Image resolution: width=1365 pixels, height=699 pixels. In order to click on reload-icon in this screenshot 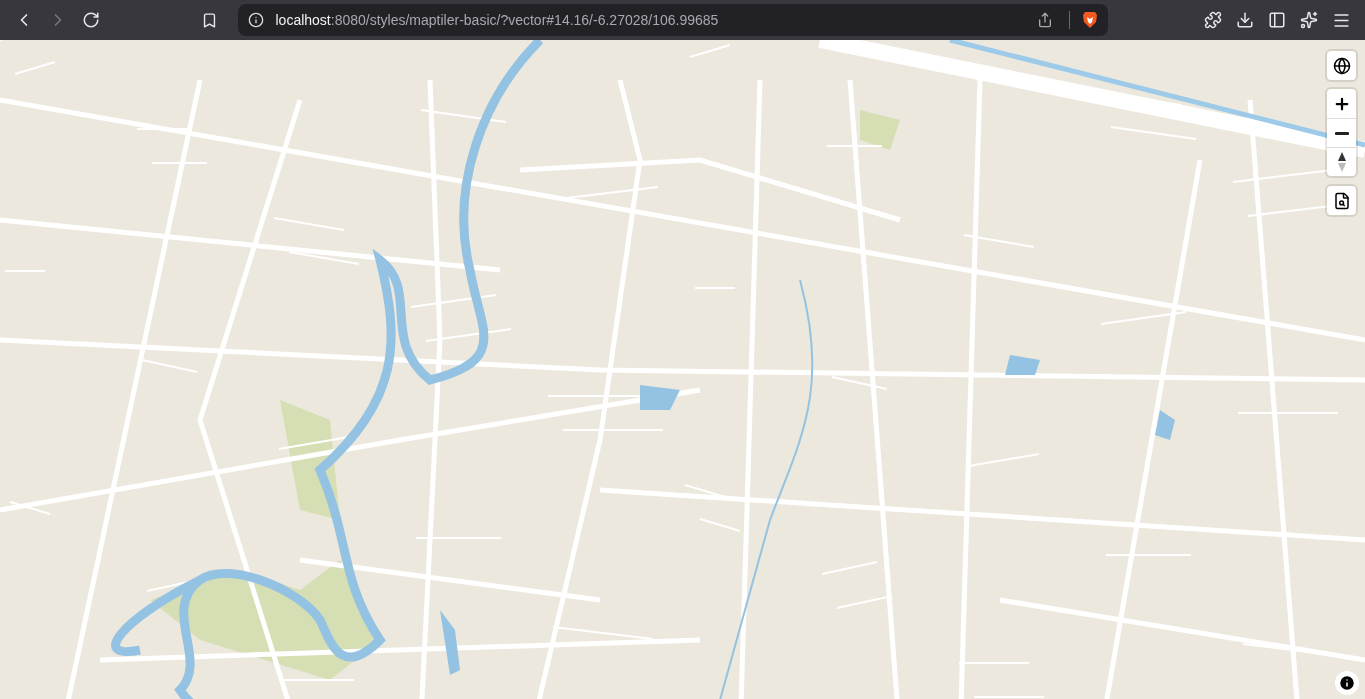, I will do `click(91, 20)`.